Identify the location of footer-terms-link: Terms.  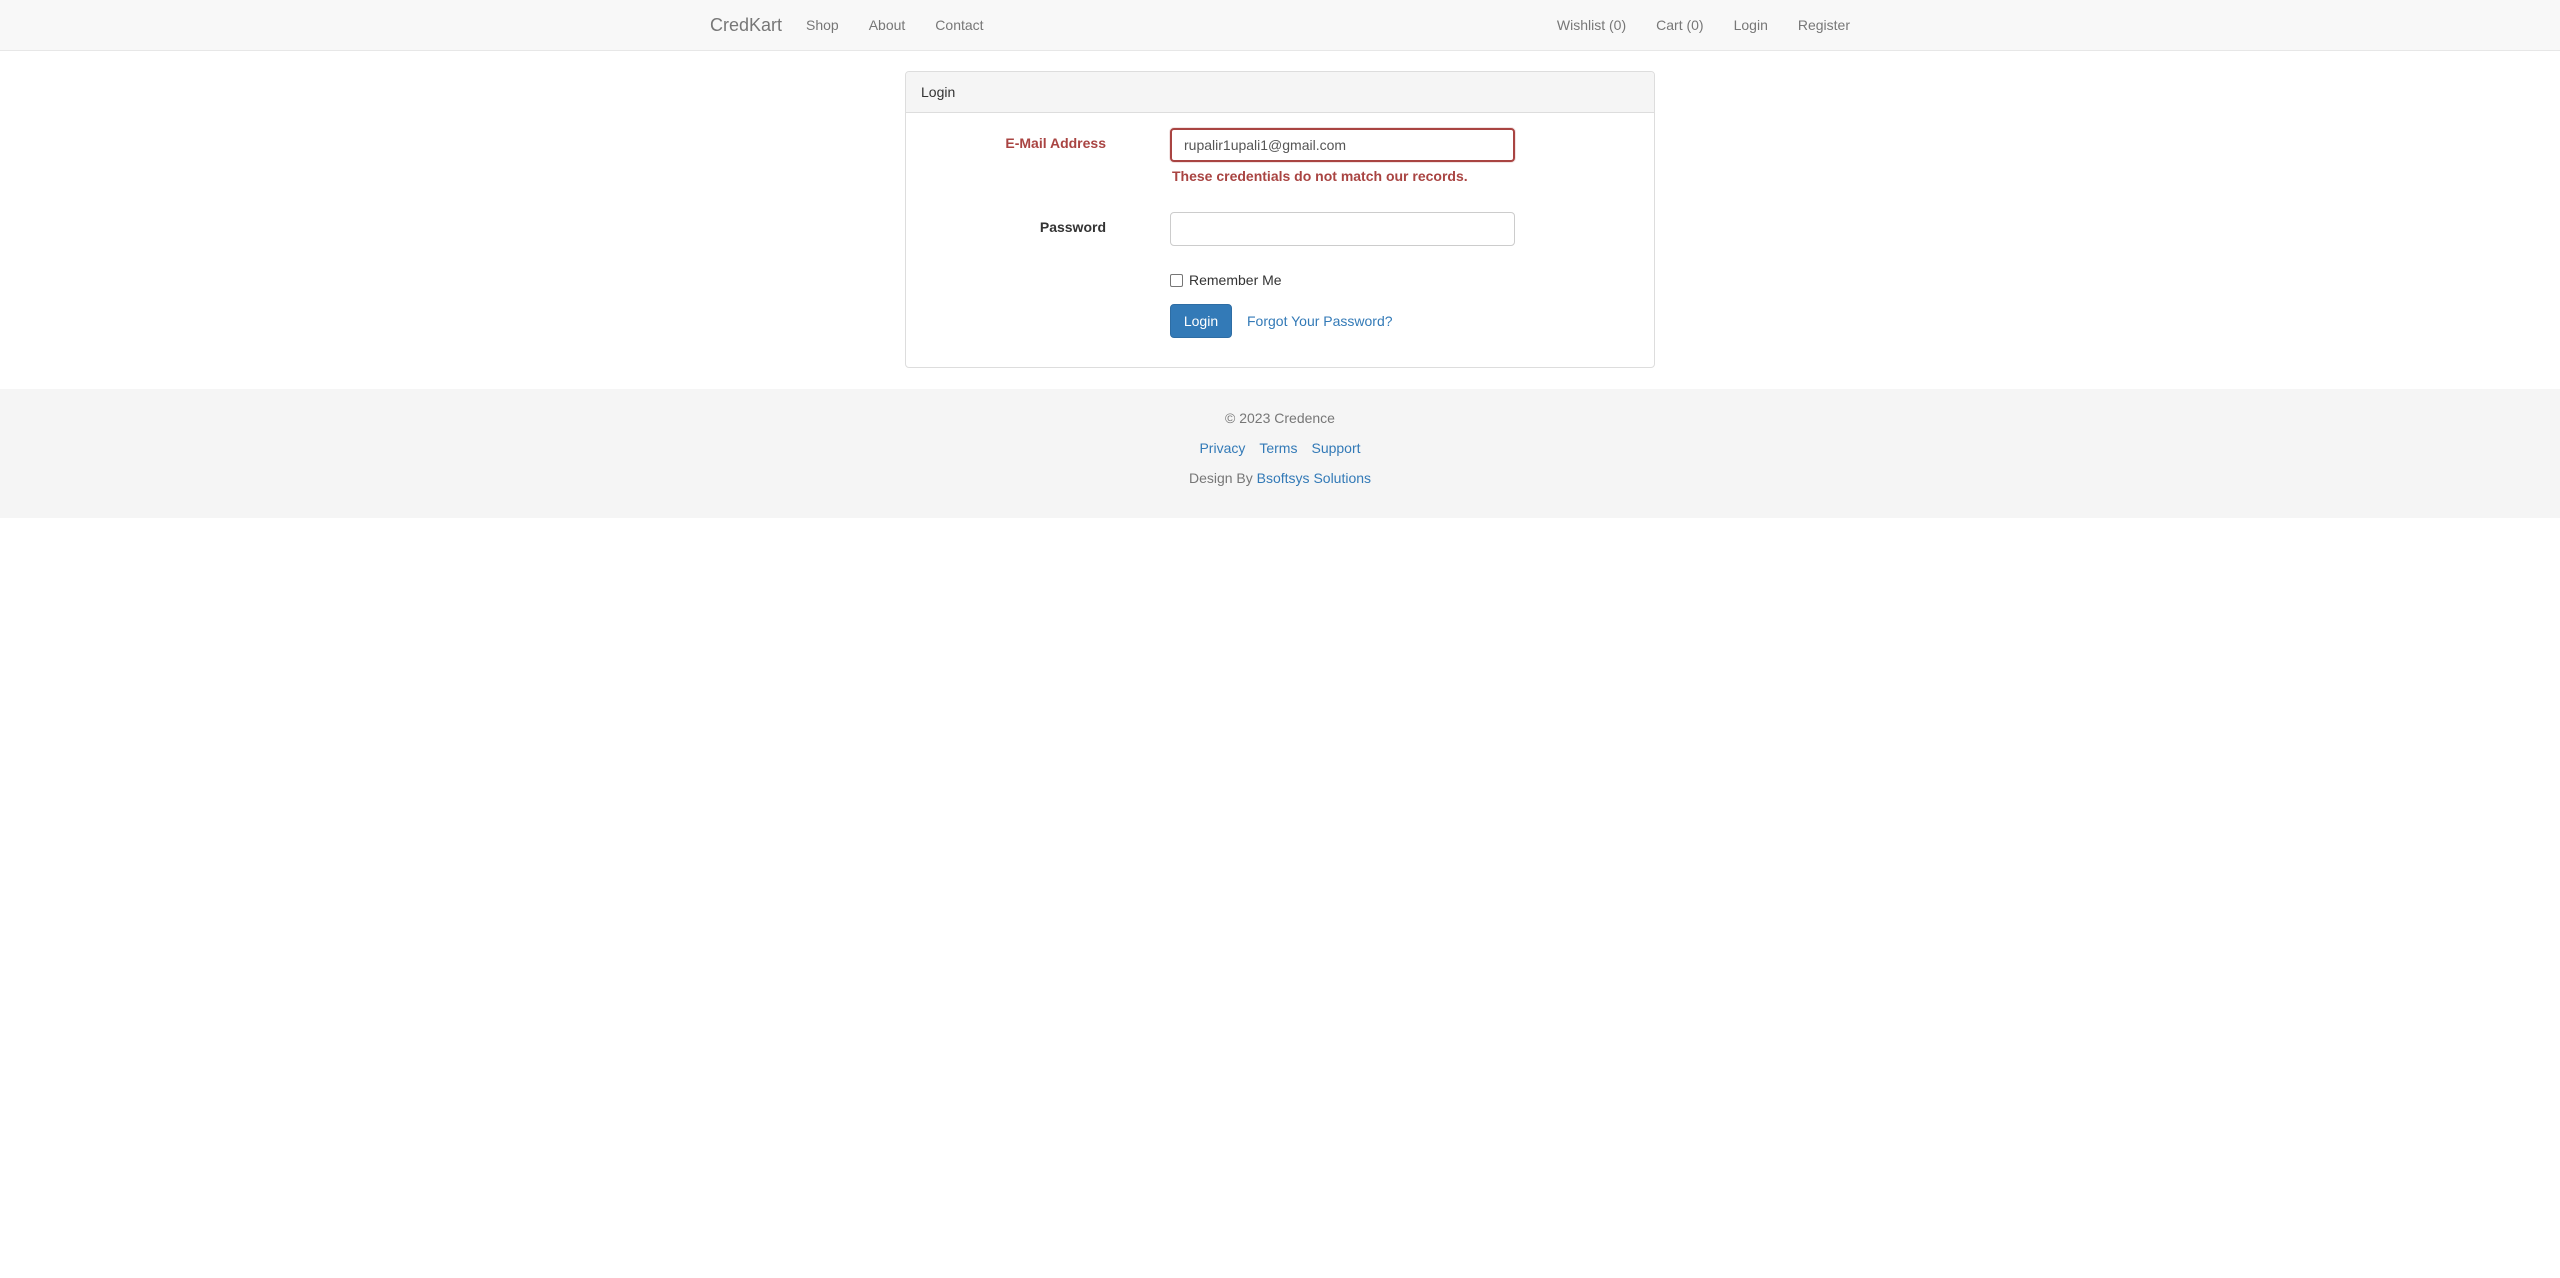
(1278, 448).